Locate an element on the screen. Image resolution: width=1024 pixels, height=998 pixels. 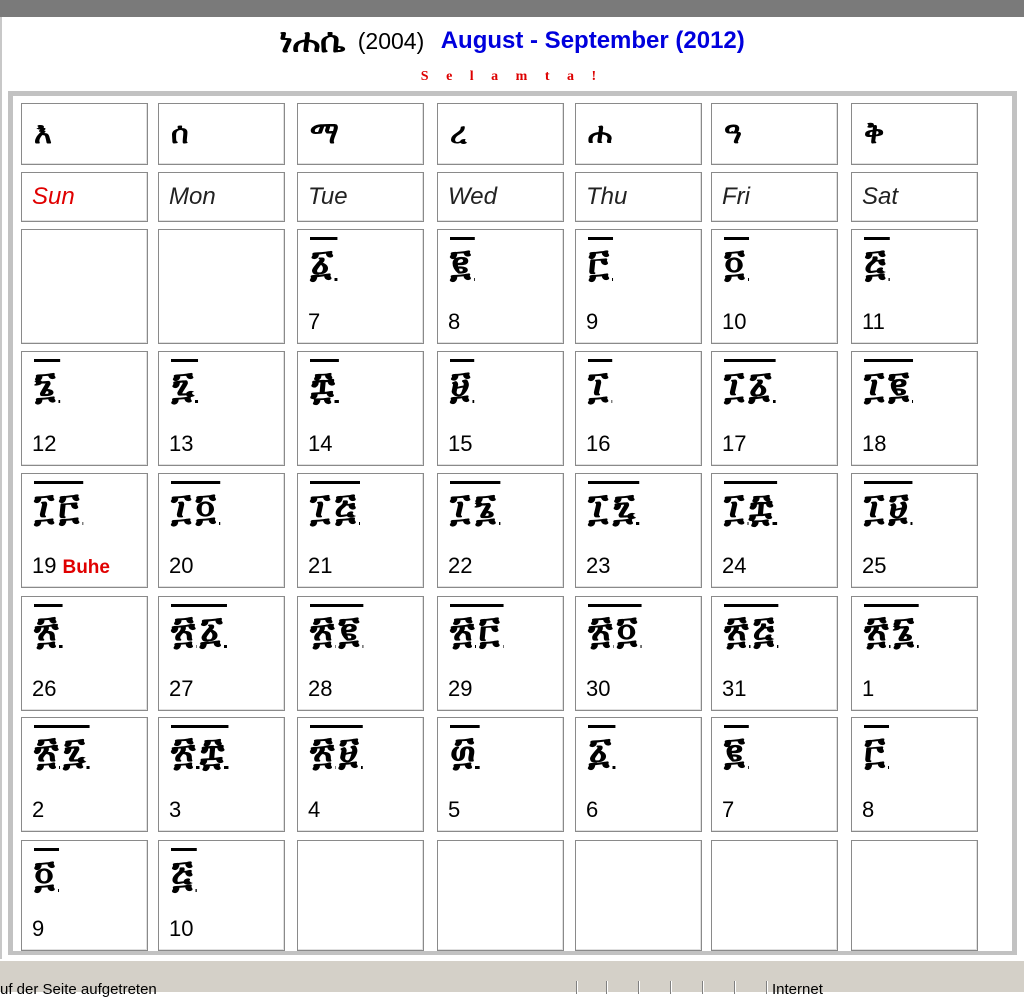
day-cell: ፳፪ 28 is located at coordinates (360, 653).